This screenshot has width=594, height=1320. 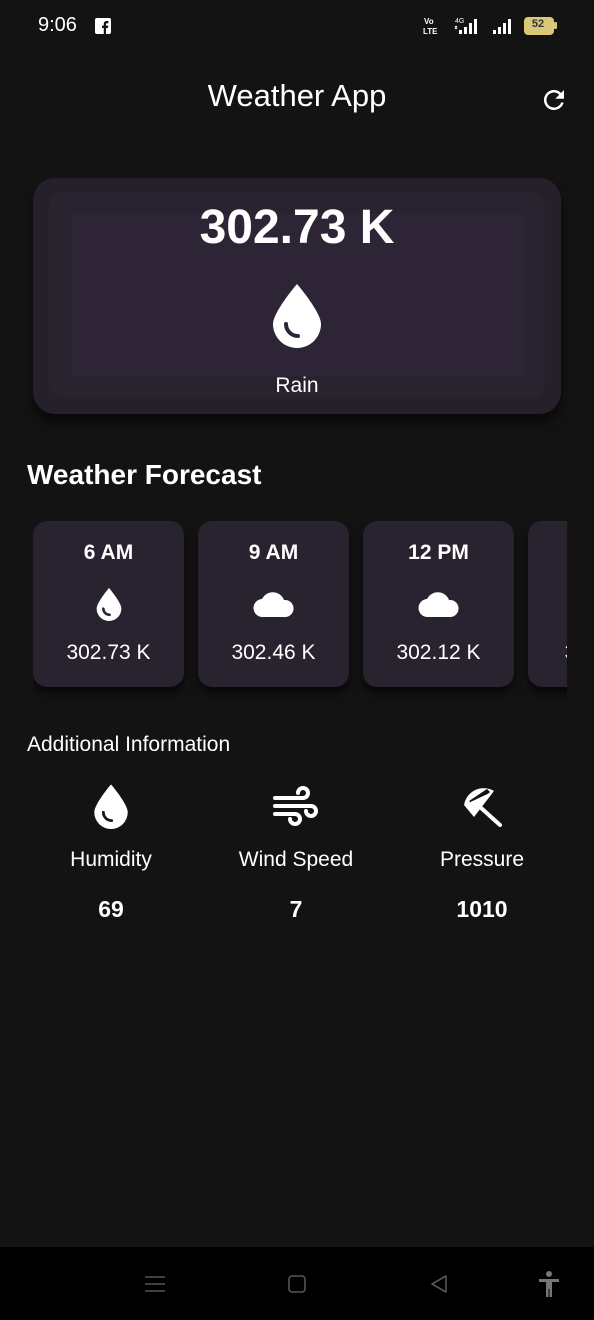 I want to click on forecast-time: 9 AM, so click(x=273, y=552).